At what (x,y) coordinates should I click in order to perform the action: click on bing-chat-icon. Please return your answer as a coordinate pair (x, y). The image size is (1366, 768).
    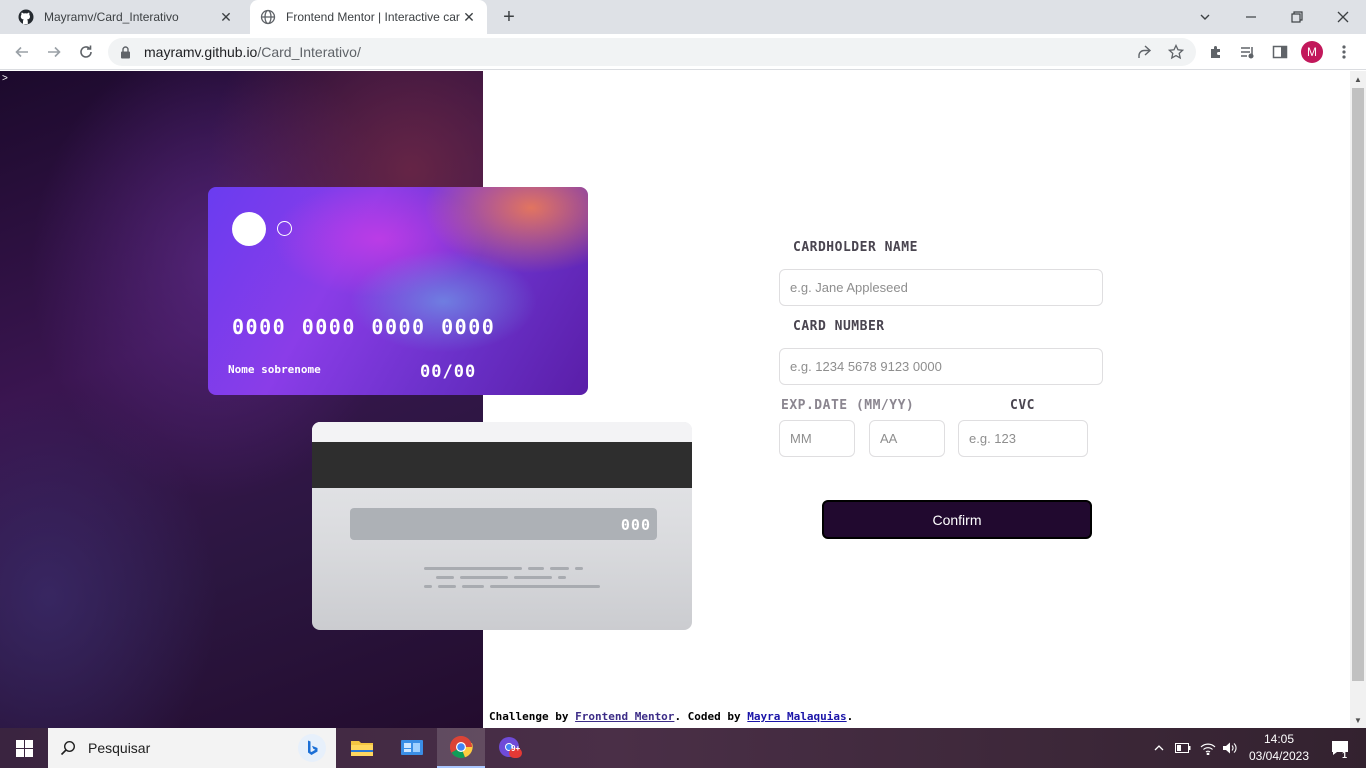
    Looking at the image, I should click on (312, 748).